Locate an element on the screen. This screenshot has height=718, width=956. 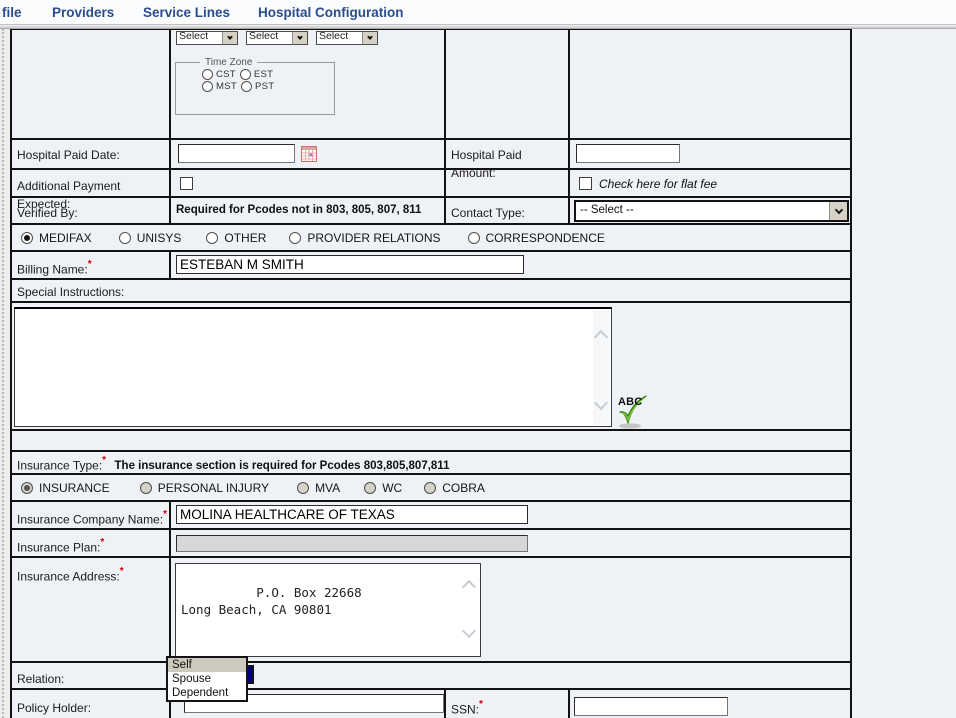
radio-wc-circle is located at coordinates (370, 487).